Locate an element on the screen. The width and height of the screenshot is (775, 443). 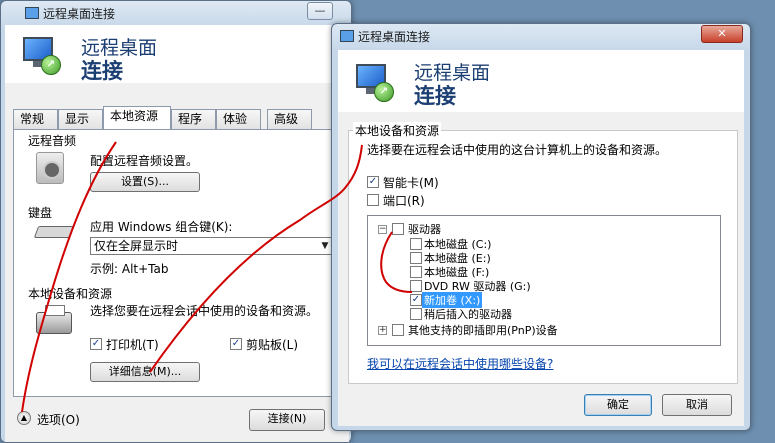
front-header-title-2: 连接 is located at coordinates (435, 96).